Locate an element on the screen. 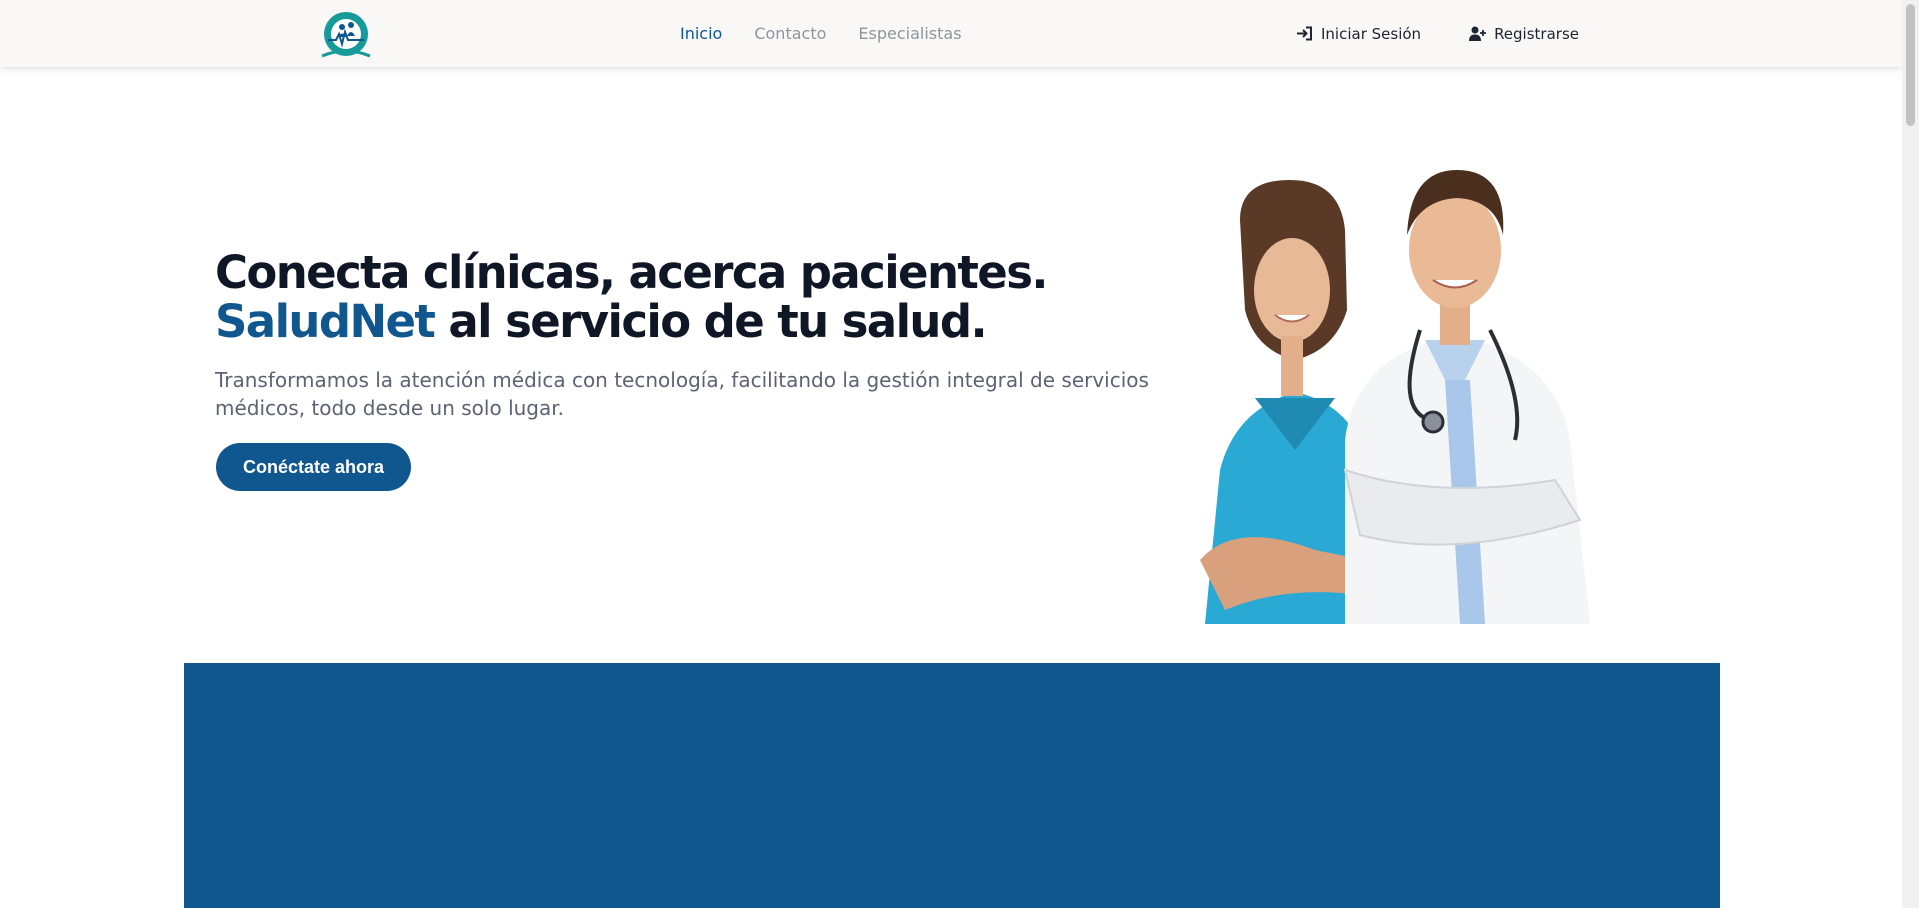  login-label: Iniciar Sesión is located at coordinates (1371, 33).